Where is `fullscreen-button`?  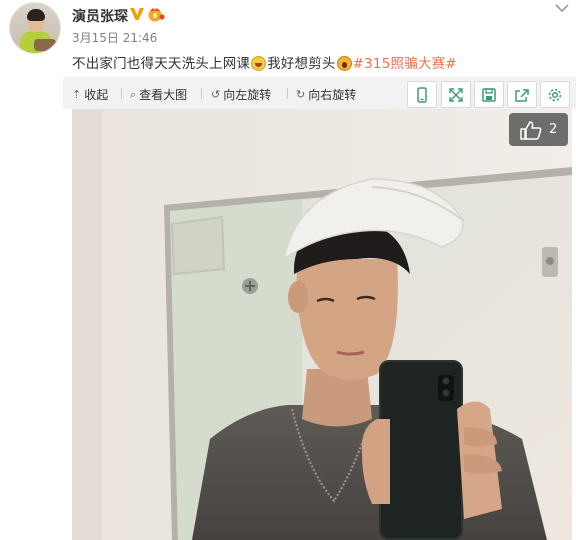 fullscreen-button is located at coordinates (456, 94).